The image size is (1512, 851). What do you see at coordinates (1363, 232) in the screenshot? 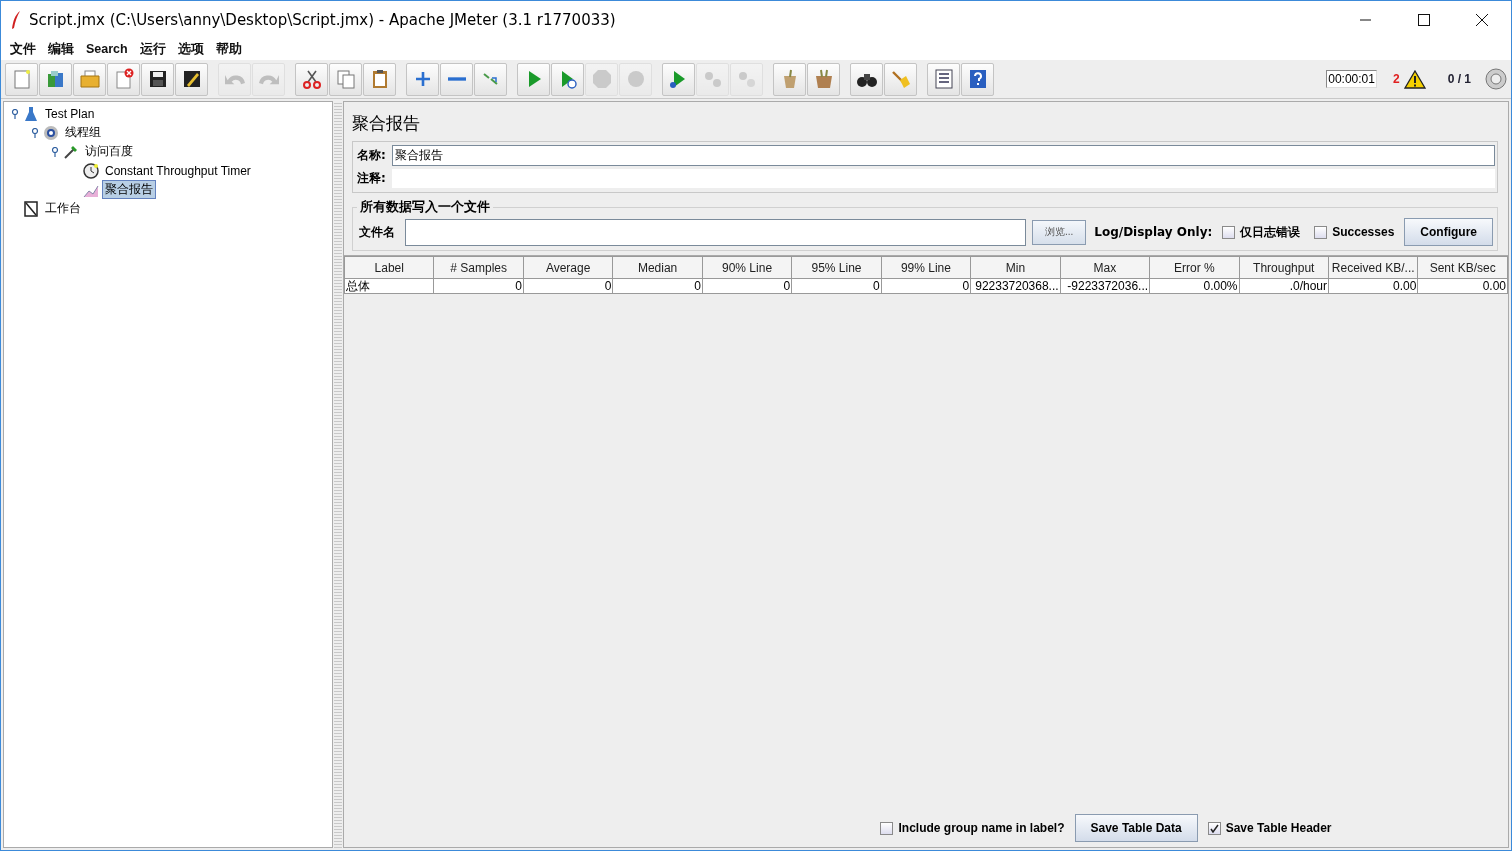
I see `checkbox-label: Successes` at bounding box center [1363, 232].